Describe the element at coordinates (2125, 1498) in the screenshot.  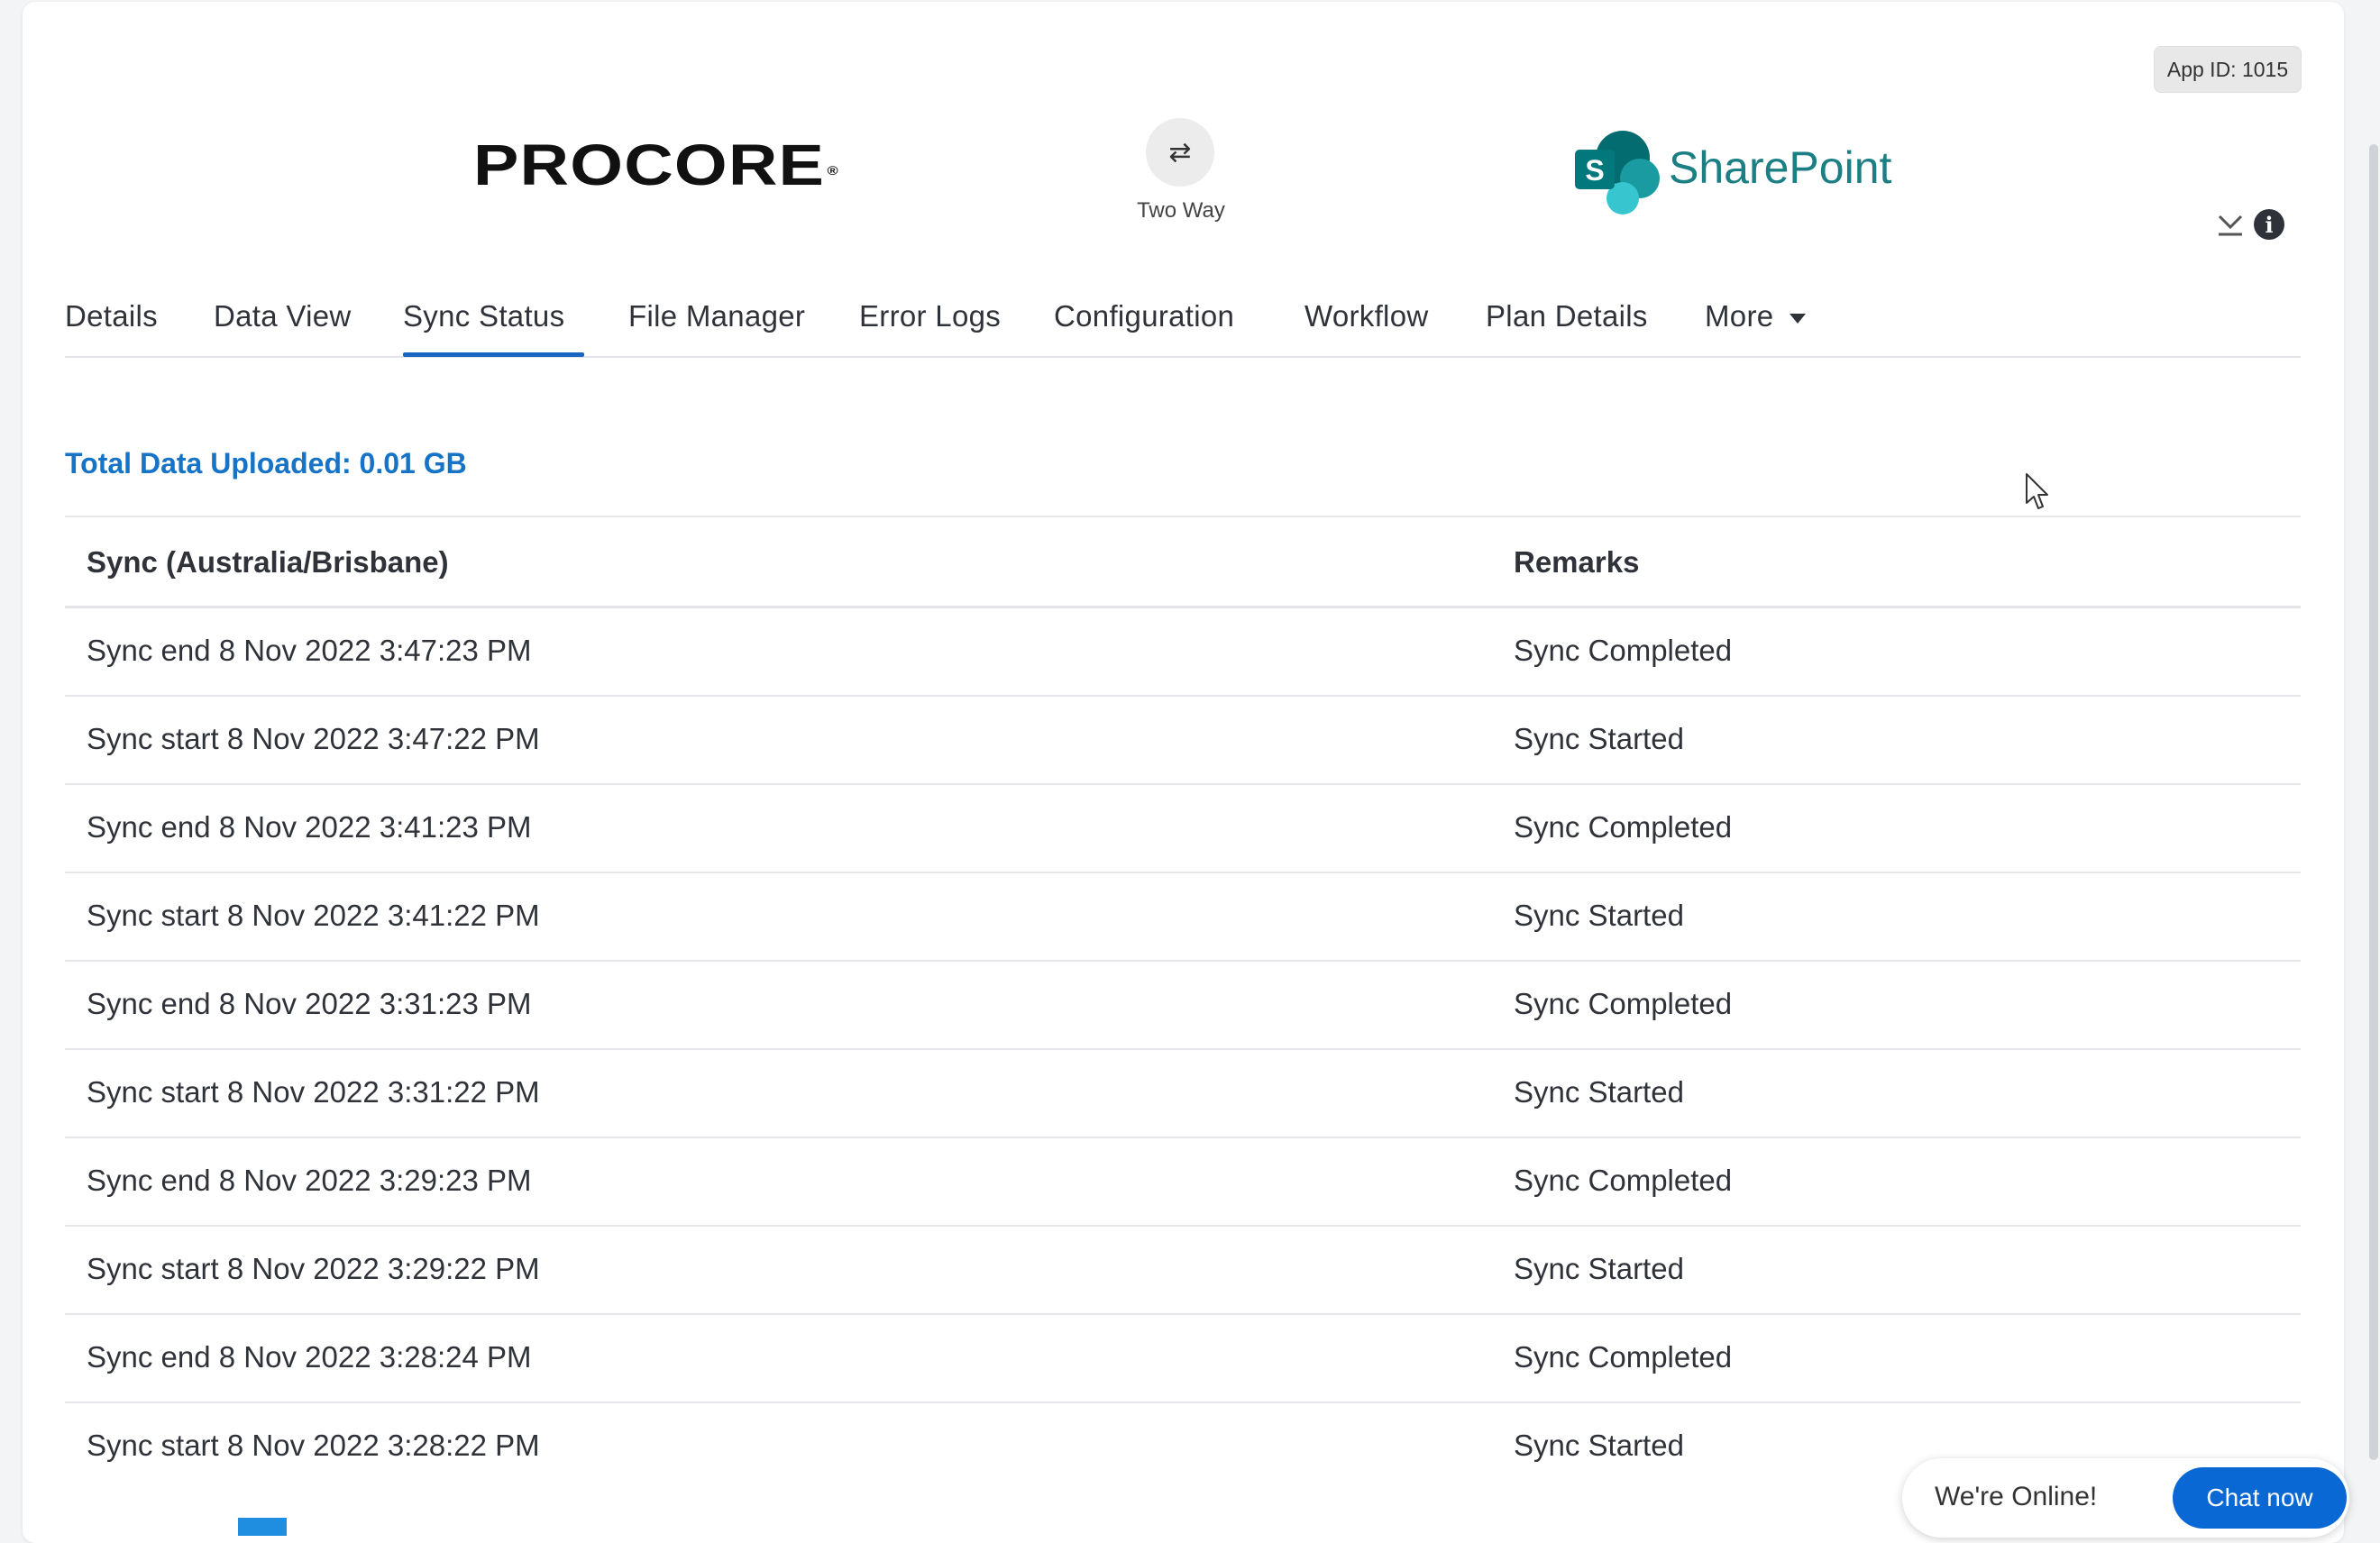
I see `chat-widget: We're Online! Chat now` at that location.